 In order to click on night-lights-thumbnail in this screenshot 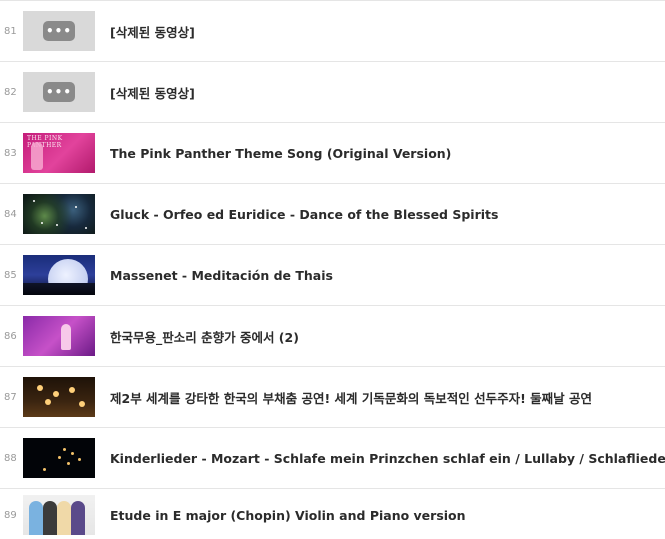, I will do `click(59, 458)`.